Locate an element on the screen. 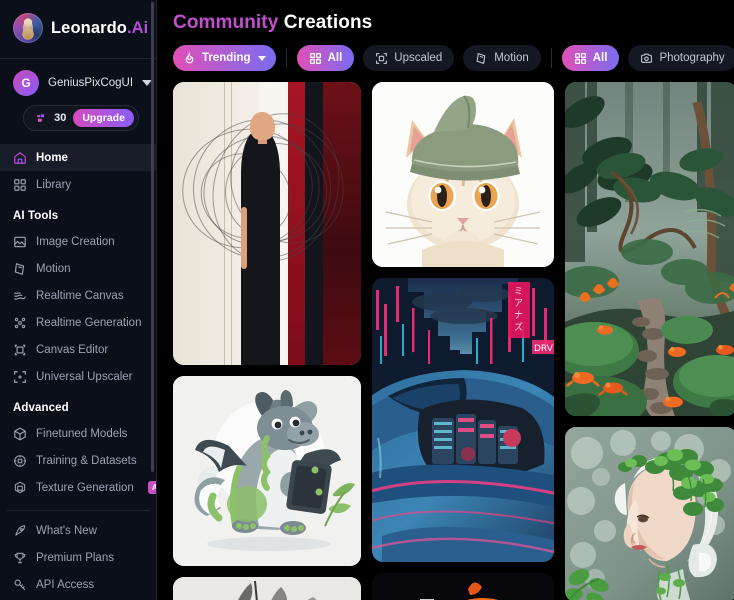 The image size is (734, 600). credits-count: 30 is located at coordinates (60, 118).